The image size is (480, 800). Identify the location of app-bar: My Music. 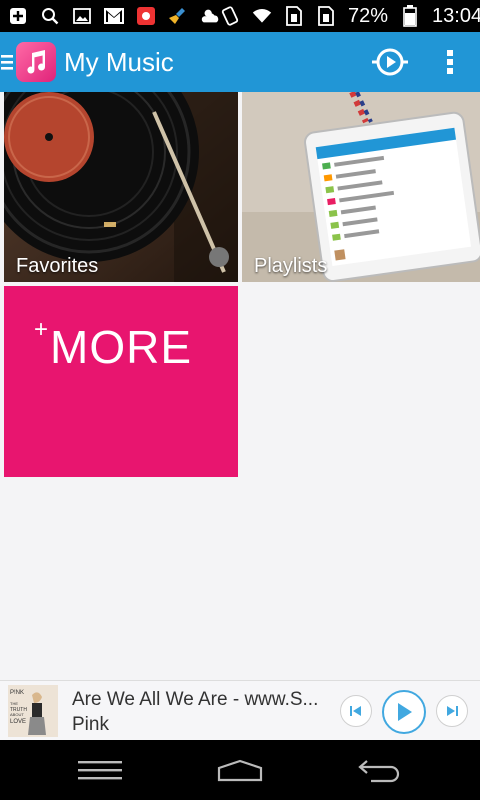
(240, 62).